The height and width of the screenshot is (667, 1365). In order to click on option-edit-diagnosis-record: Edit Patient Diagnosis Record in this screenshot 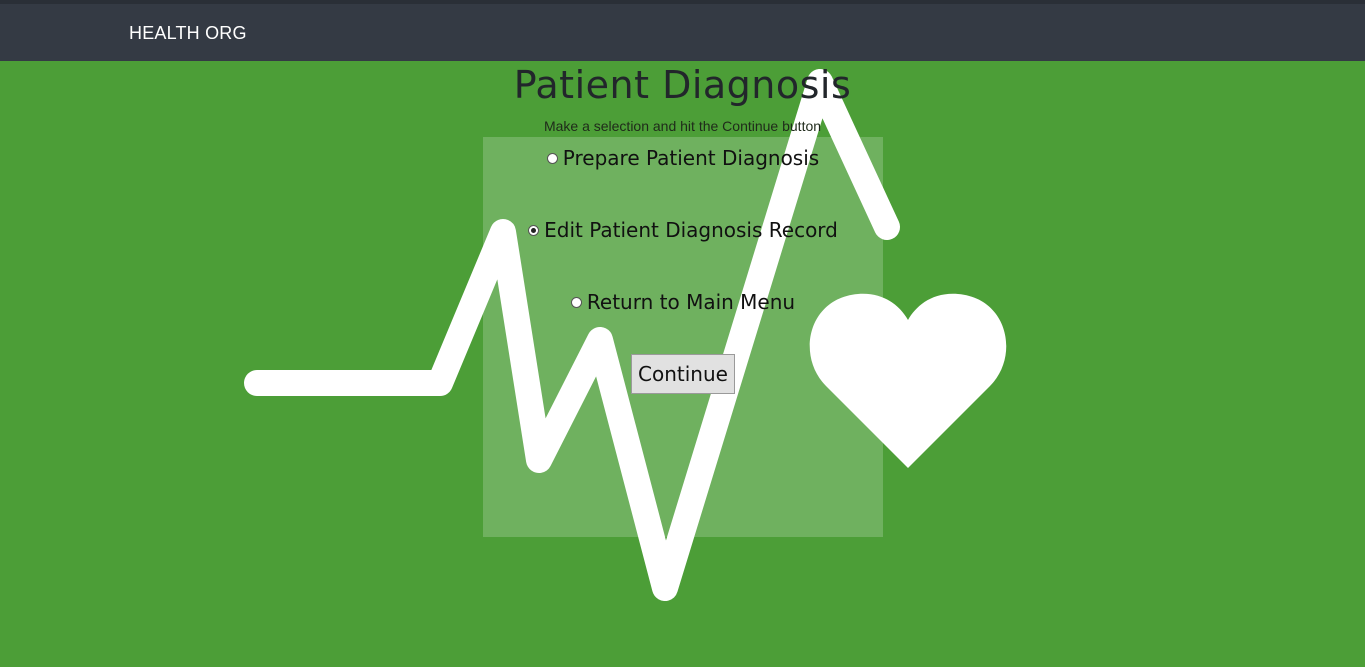, I will do `click(683, 230)`.